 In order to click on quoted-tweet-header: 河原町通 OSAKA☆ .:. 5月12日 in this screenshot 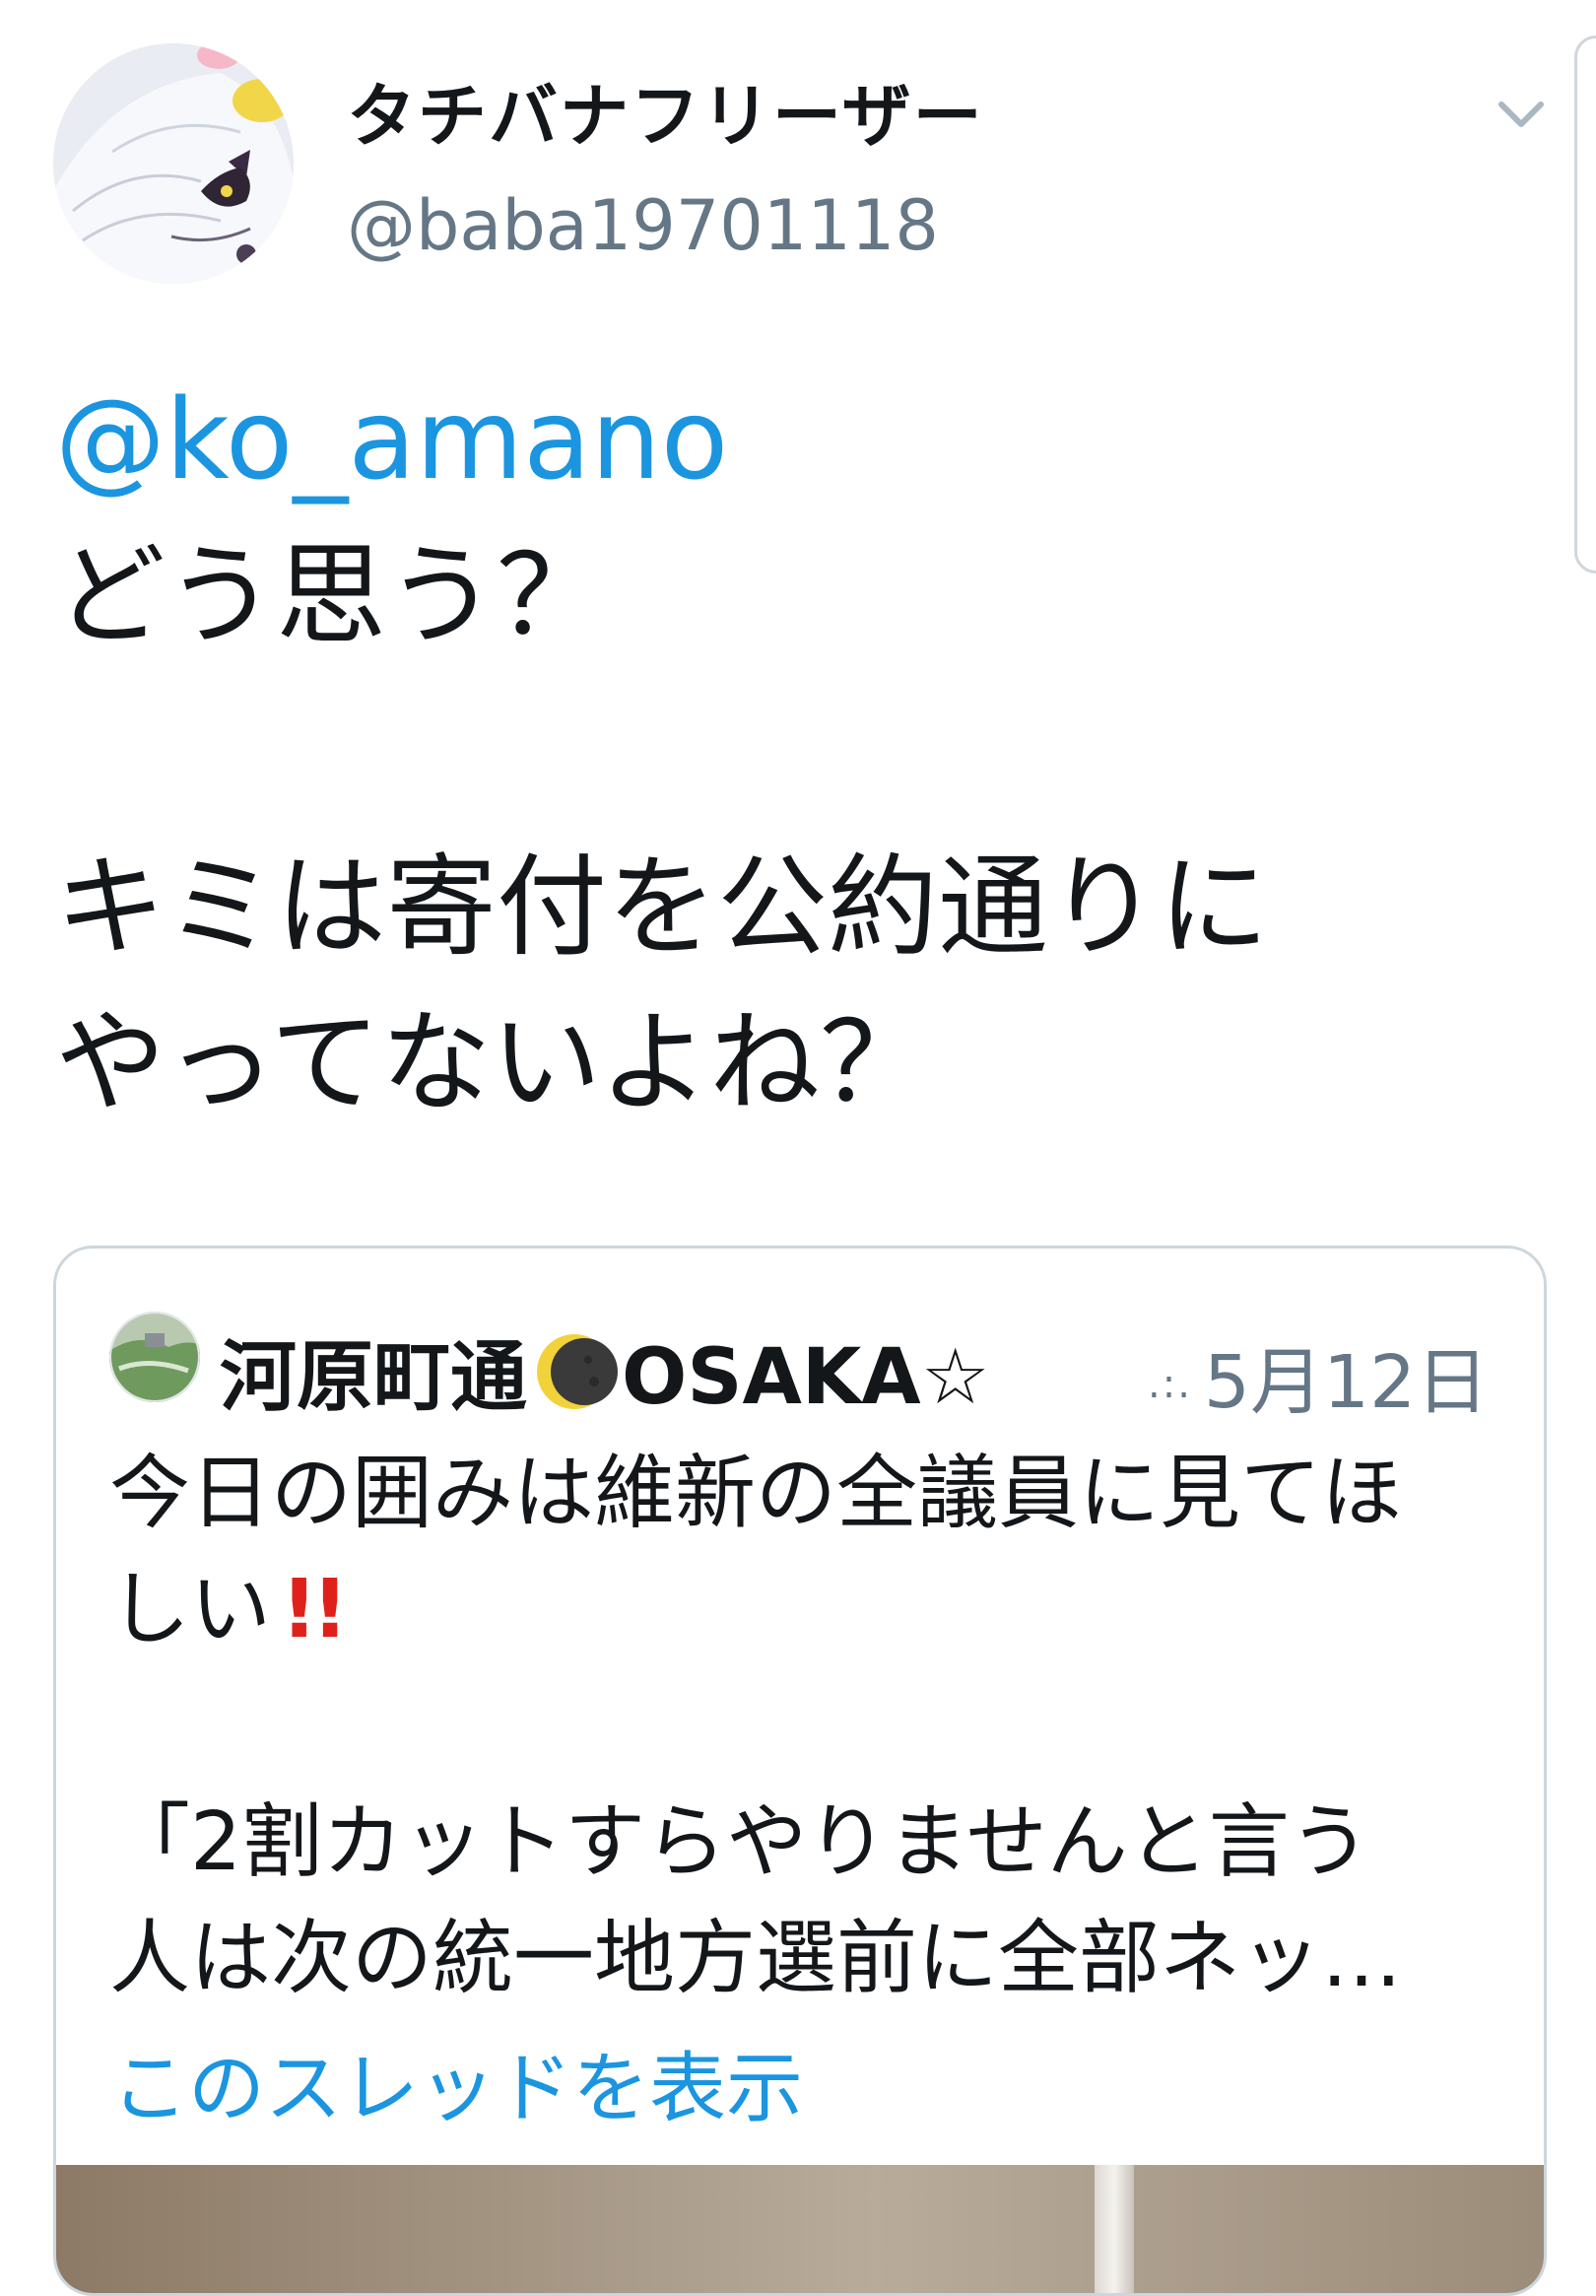, I will do `click(818, 1365)`.